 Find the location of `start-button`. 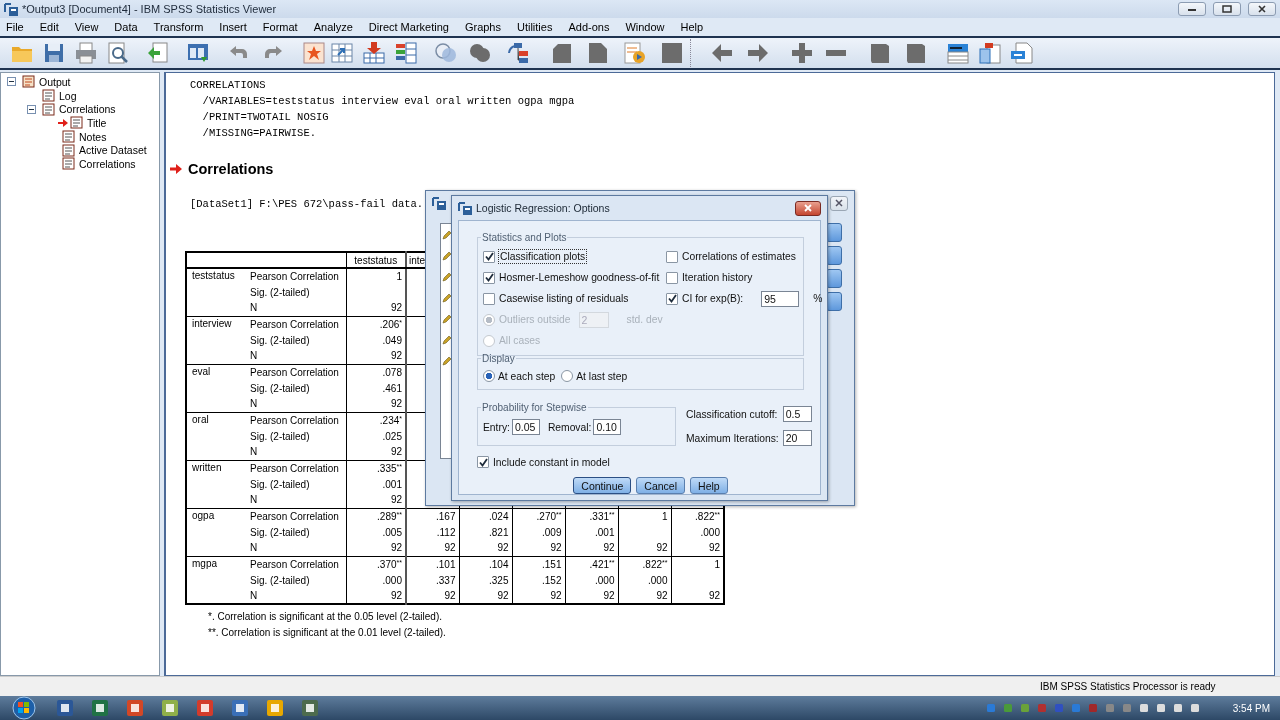

start-button is located at coordinates (24, 708).